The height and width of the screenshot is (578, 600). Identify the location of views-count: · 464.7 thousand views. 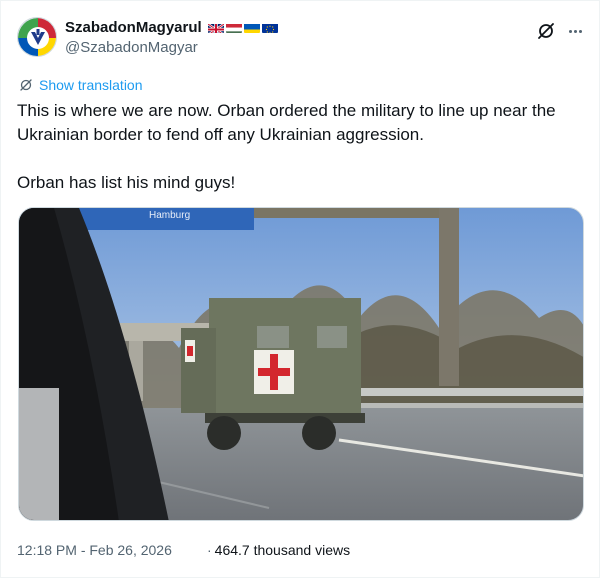
(278, 550).